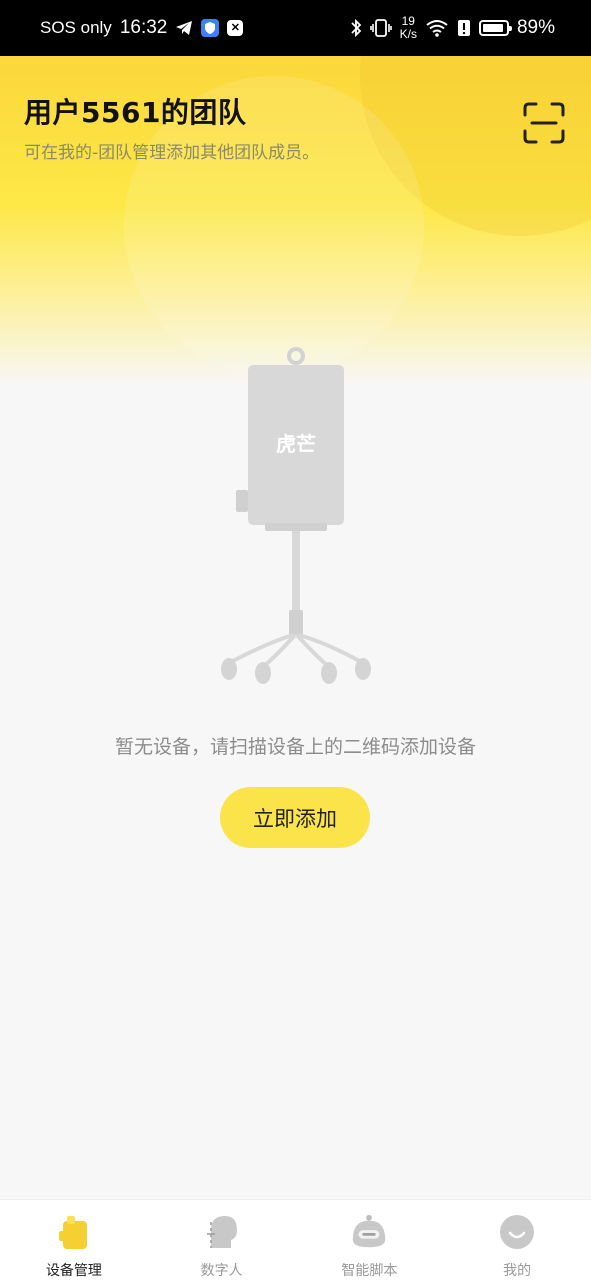  What do you see at coordinates (517, 1271) in the screenshot?
I see `nav-label: 我的` at bounding box center [517, 1271].